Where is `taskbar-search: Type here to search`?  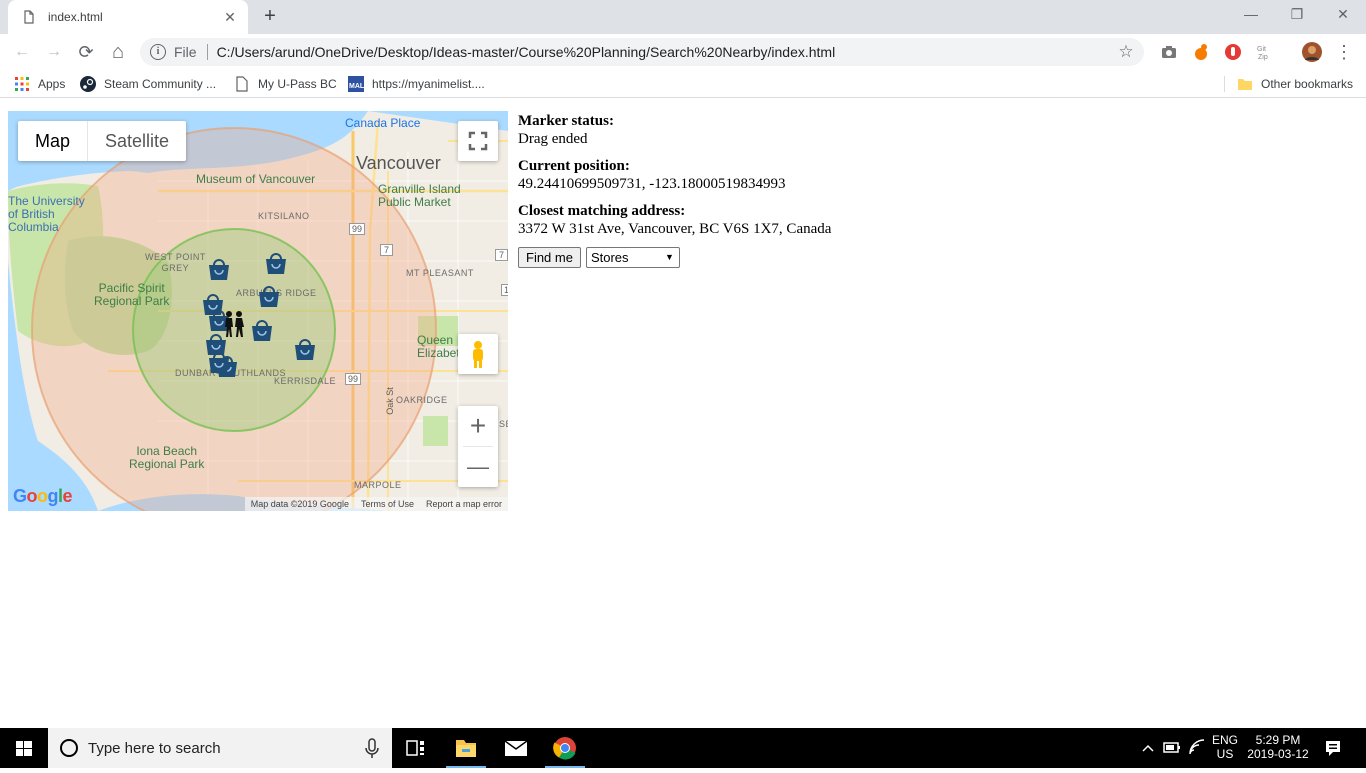
taskbar-search: Type here to search is located at coordinates (220, 748).